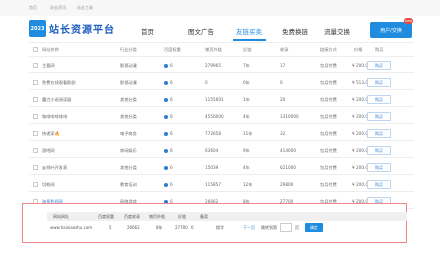  Describe the element at coordinates (246, 116) in the screenshot. I see `cell-anchor: 4年` at that location.